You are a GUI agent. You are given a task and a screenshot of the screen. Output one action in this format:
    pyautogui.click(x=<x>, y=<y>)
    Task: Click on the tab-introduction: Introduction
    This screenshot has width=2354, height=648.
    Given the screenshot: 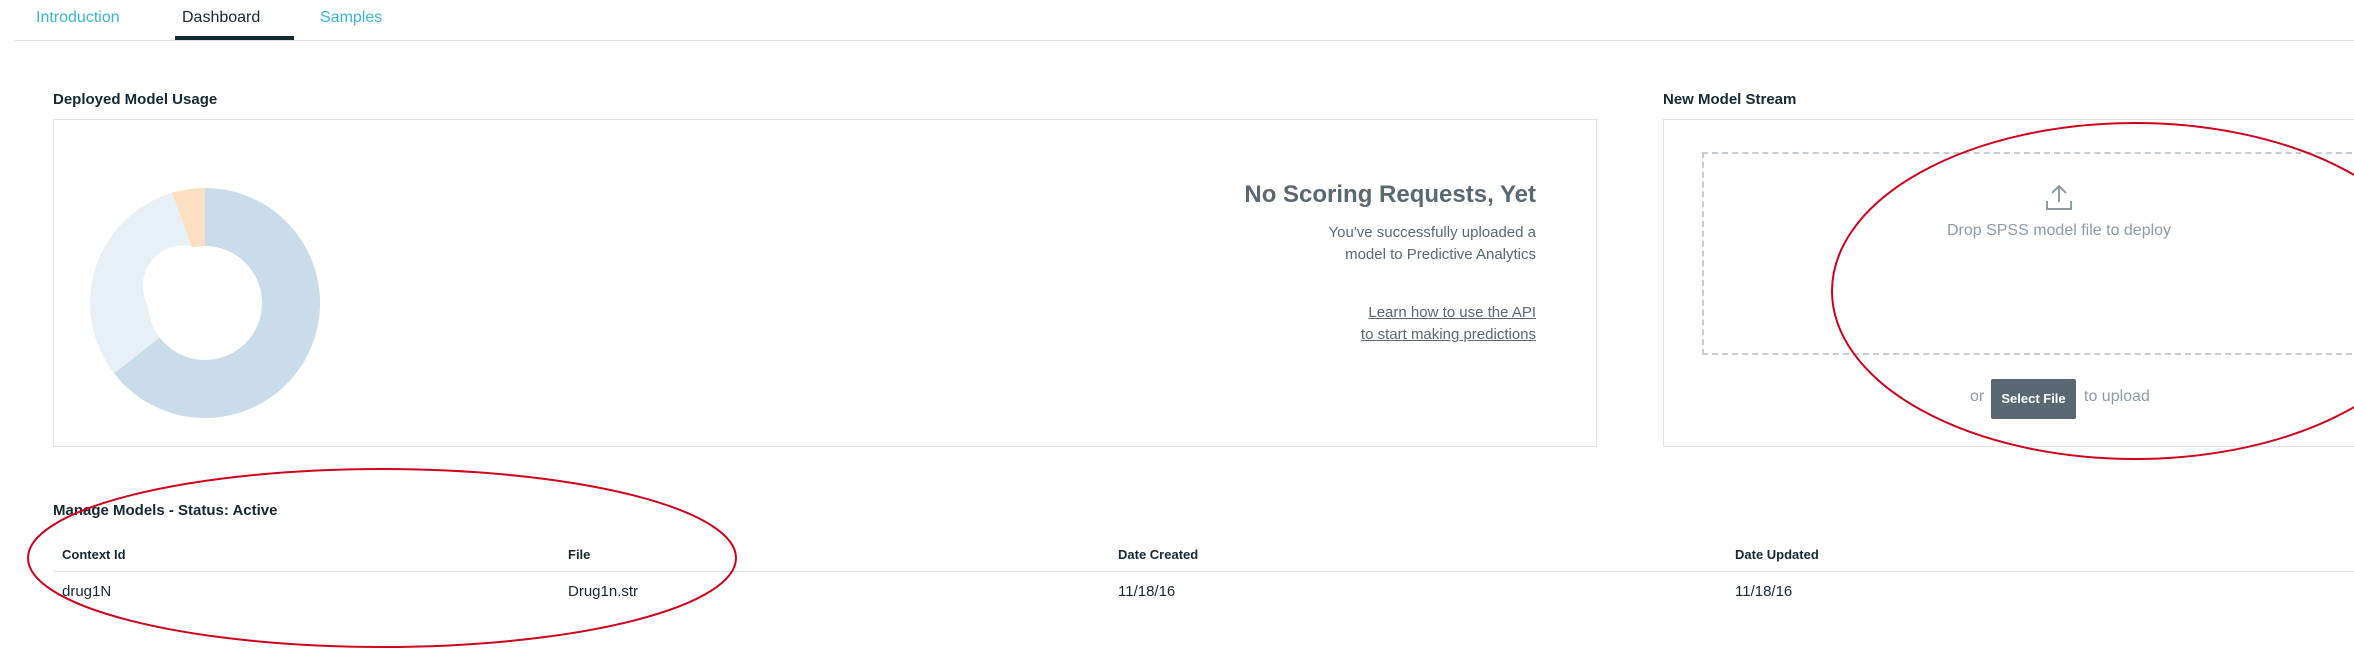 What is the action you would take?
    pyautogui.click(x=78, y=20)
    